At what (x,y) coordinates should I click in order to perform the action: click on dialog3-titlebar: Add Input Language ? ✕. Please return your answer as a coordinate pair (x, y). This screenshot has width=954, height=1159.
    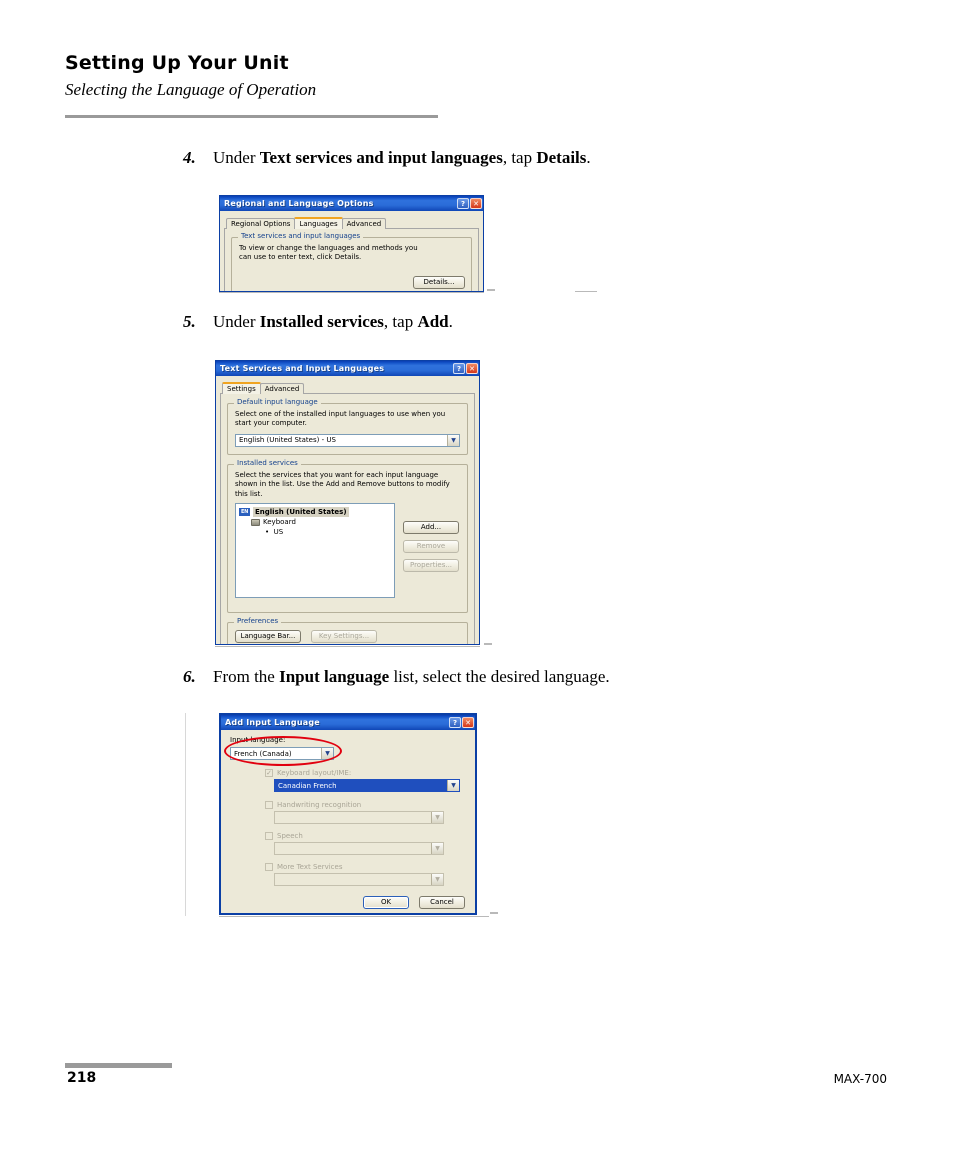
    Looking at the image, I should click on (348, 722).